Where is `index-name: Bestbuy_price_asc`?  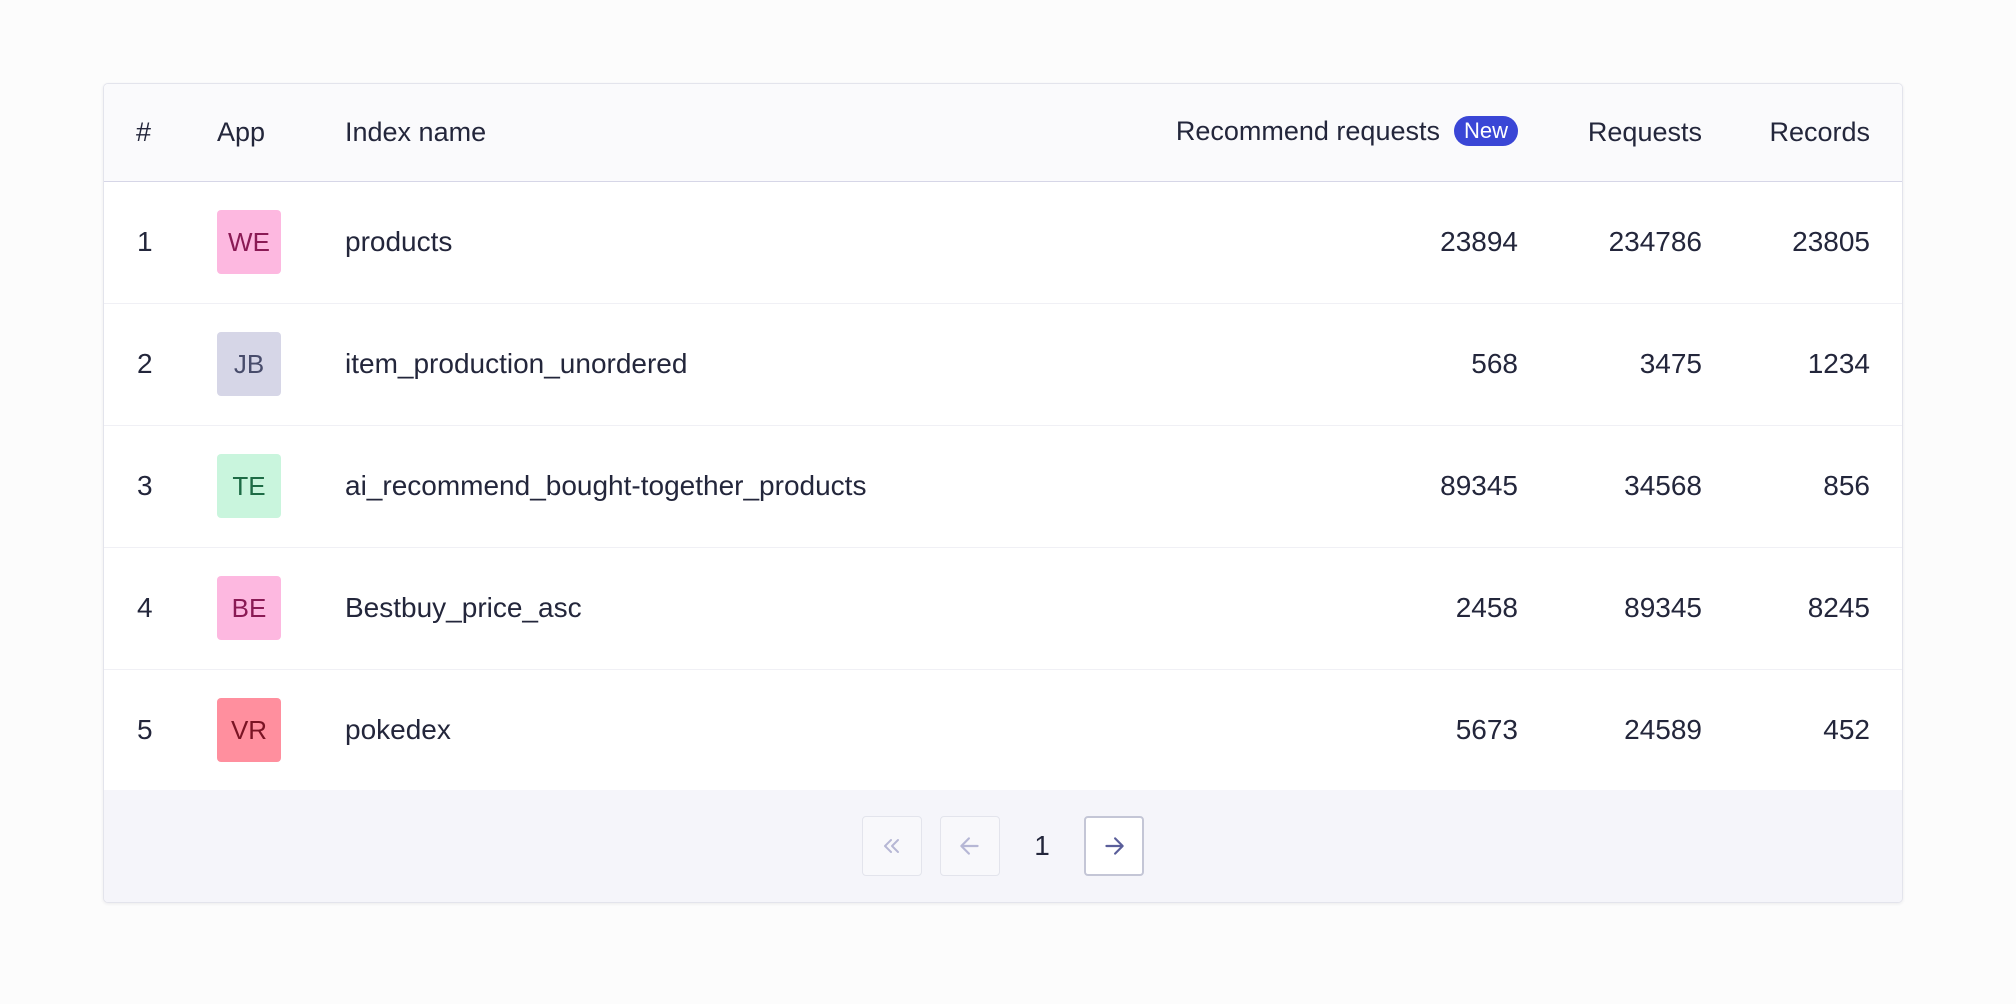
index-name: Bestbuy_price_asc is located at coordinates (731, 608).